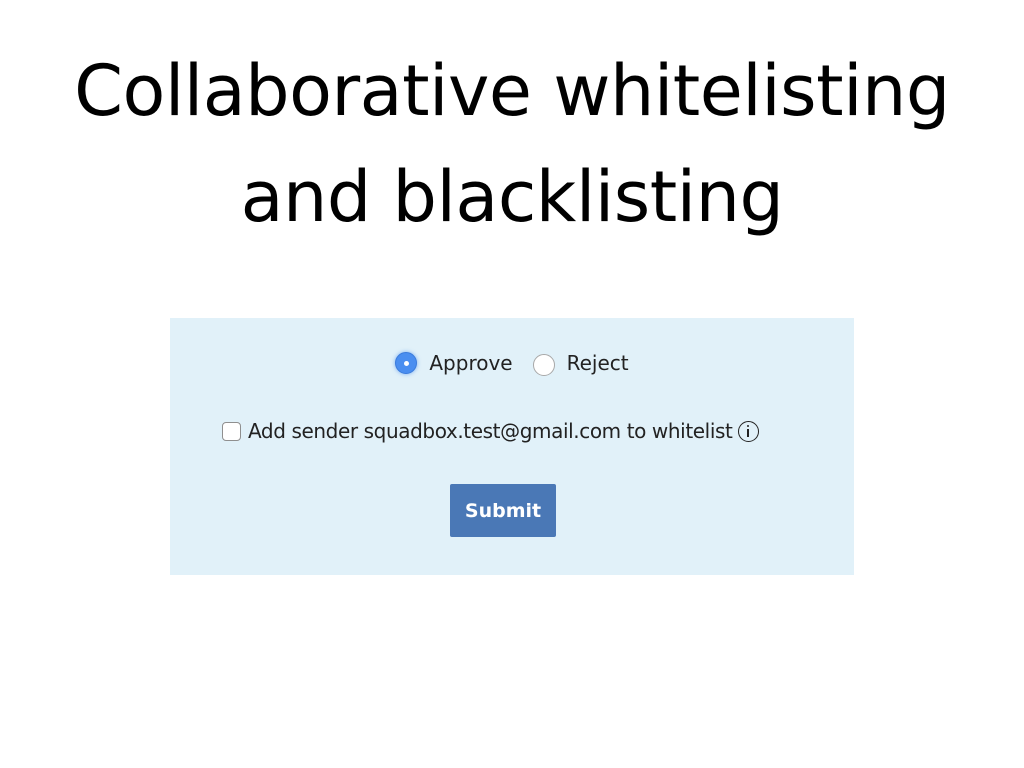 Image resolution: width=1024 pixels, height=768 pixels. Describe the element at coordinates (471, 363) in the screenshot. I see `approve-label: Approve` at that location.